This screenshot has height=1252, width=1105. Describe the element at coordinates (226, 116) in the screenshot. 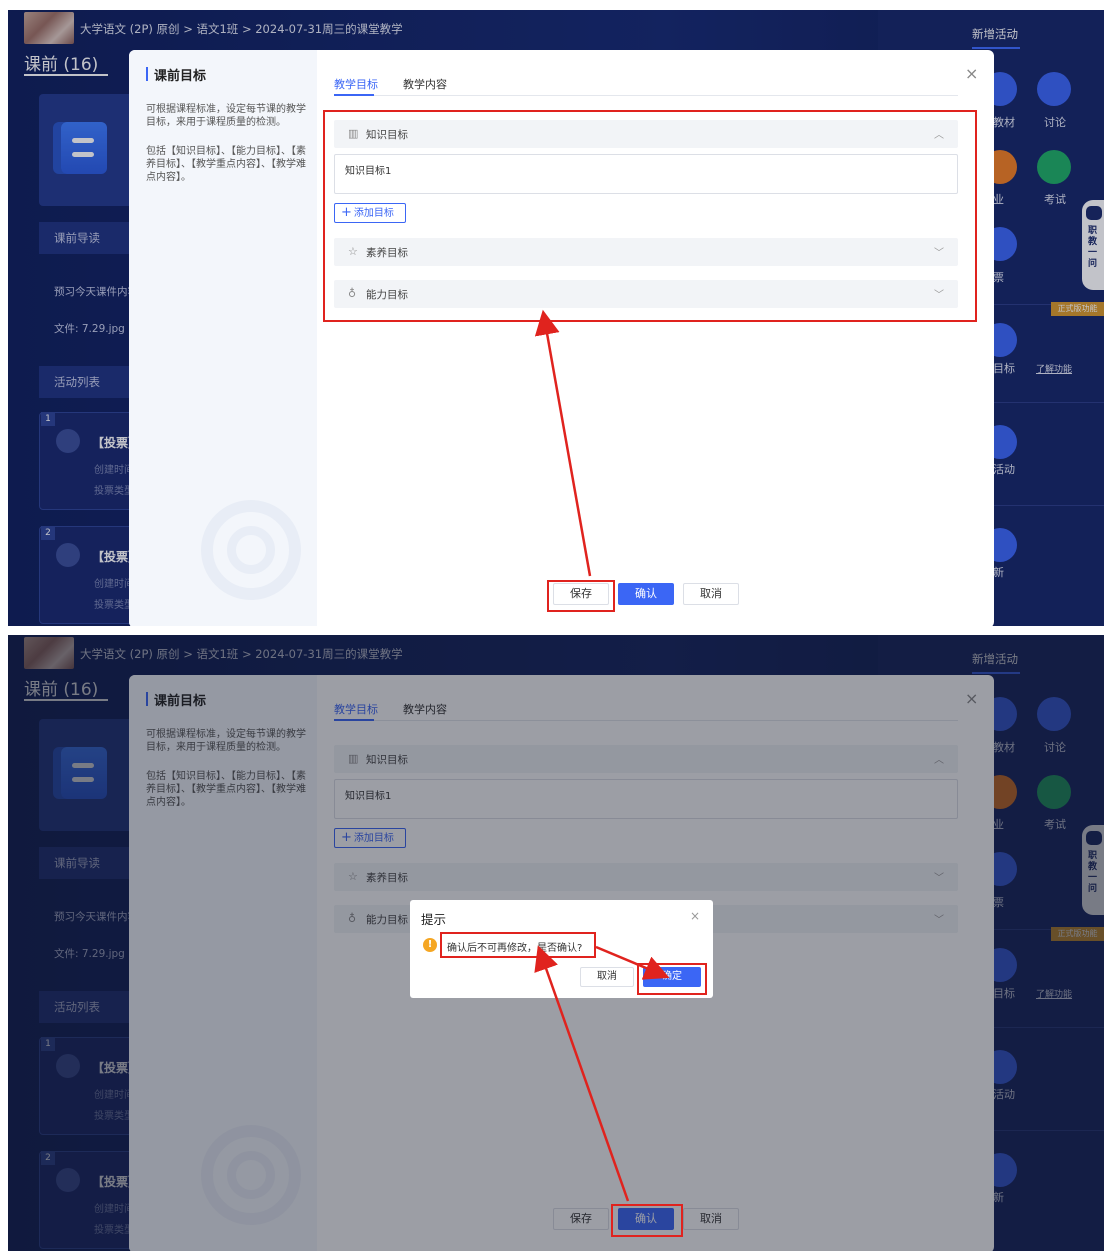

I see `modal-description: 可根据课程标准，设定每节课的教学目标，来用于课程质量的检测。` at that location.